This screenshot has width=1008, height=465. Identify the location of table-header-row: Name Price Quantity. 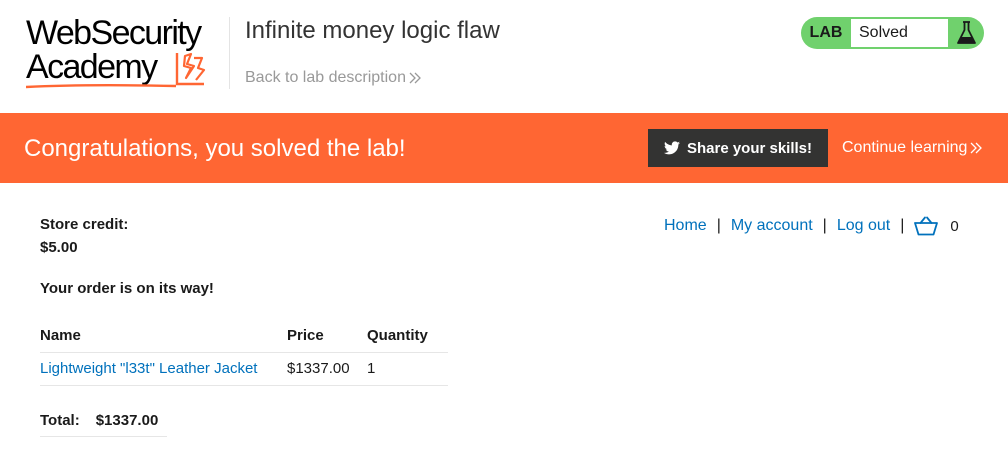
(244, 336).